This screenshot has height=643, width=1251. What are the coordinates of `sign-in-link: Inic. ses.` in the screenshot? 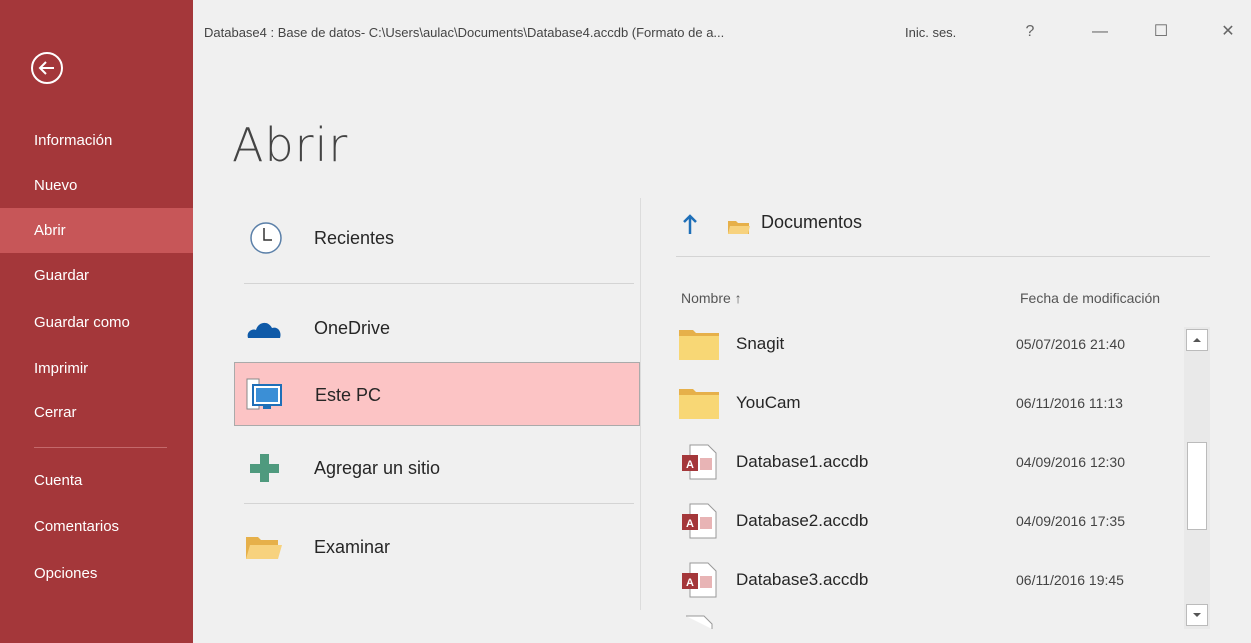 It's located at (930, 32).